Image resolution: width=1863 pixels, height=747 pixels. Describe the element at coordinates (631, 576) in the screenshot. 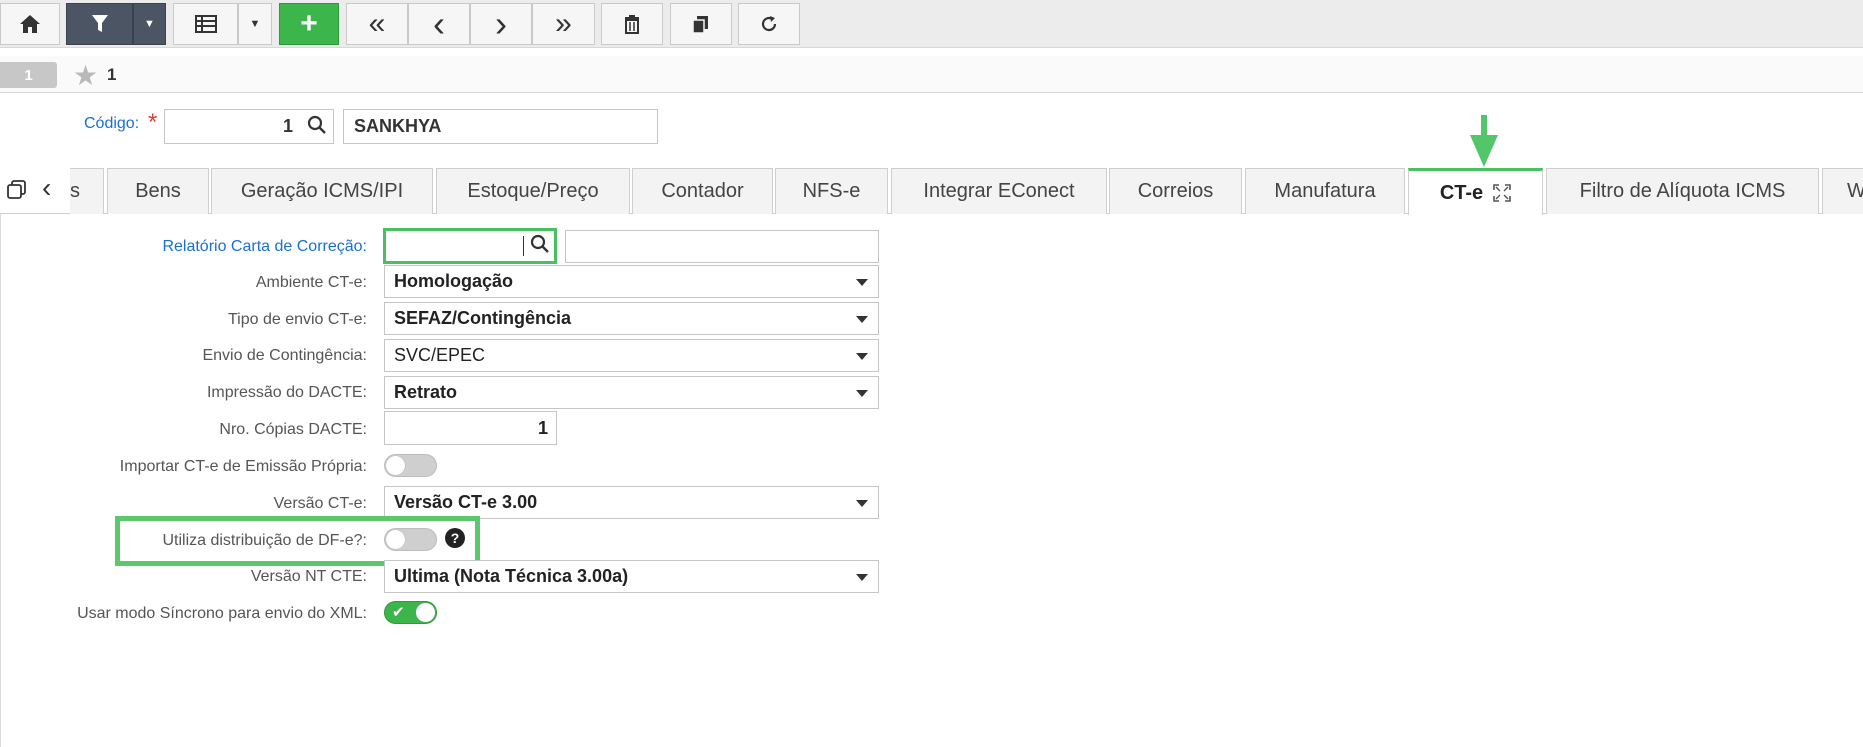

I see `versao-nt-select: Ultima (Nota Técnica 3.00a)` at that location.